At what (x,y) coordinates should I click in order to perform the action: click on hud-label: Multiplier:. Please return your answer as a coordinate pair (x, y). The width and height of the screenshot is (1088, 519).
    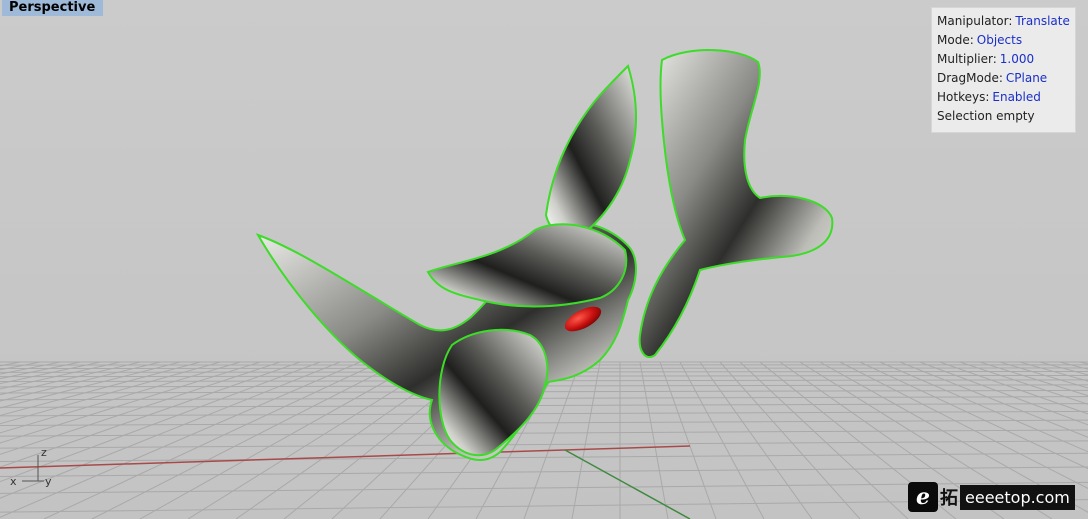
    Looking at the image, I should click on (967, 59).